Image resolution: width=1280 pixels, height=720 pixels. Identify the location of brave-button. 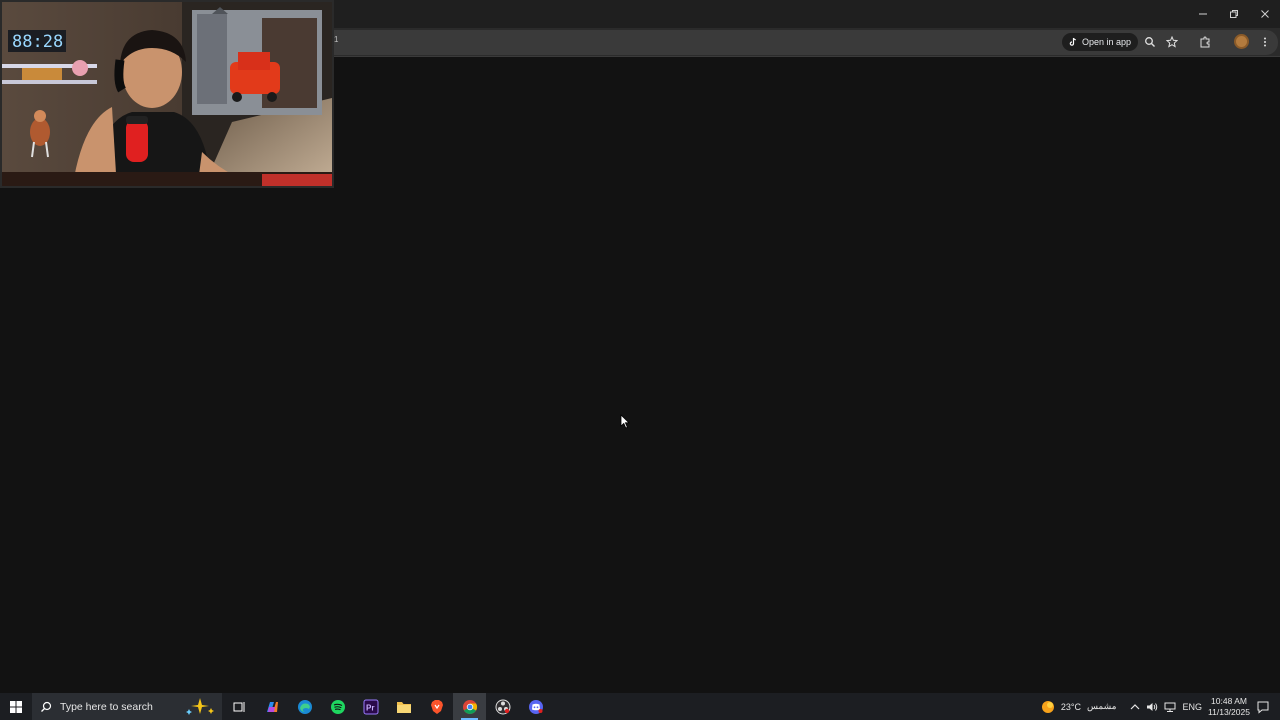
(436, 706).